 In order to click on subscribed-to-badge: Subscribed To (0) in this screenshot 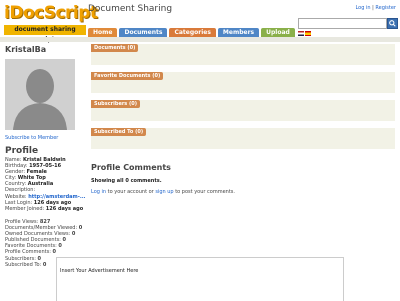, I will do `click(119, 132)`.